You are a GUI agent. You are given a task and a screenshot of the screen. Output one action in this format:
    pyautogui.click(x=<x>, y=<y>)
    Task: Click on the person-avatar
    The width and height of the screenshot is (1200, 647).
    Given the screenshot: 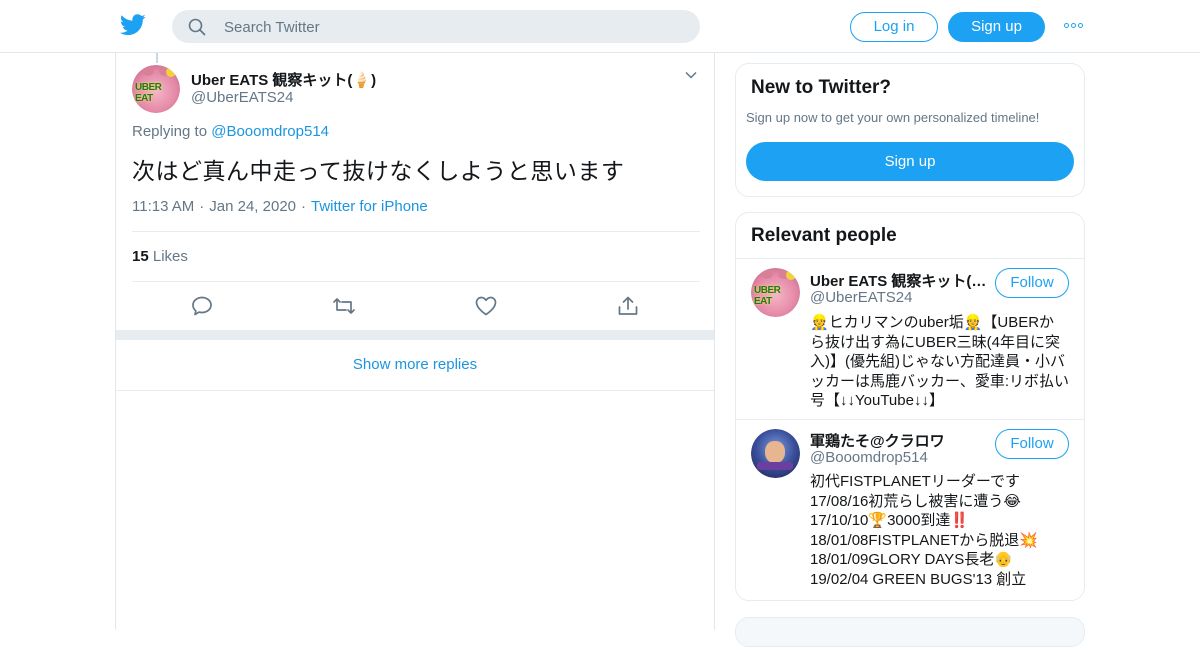 What is the action you would take?
    pyautogui.click(x=775, y=453)
    